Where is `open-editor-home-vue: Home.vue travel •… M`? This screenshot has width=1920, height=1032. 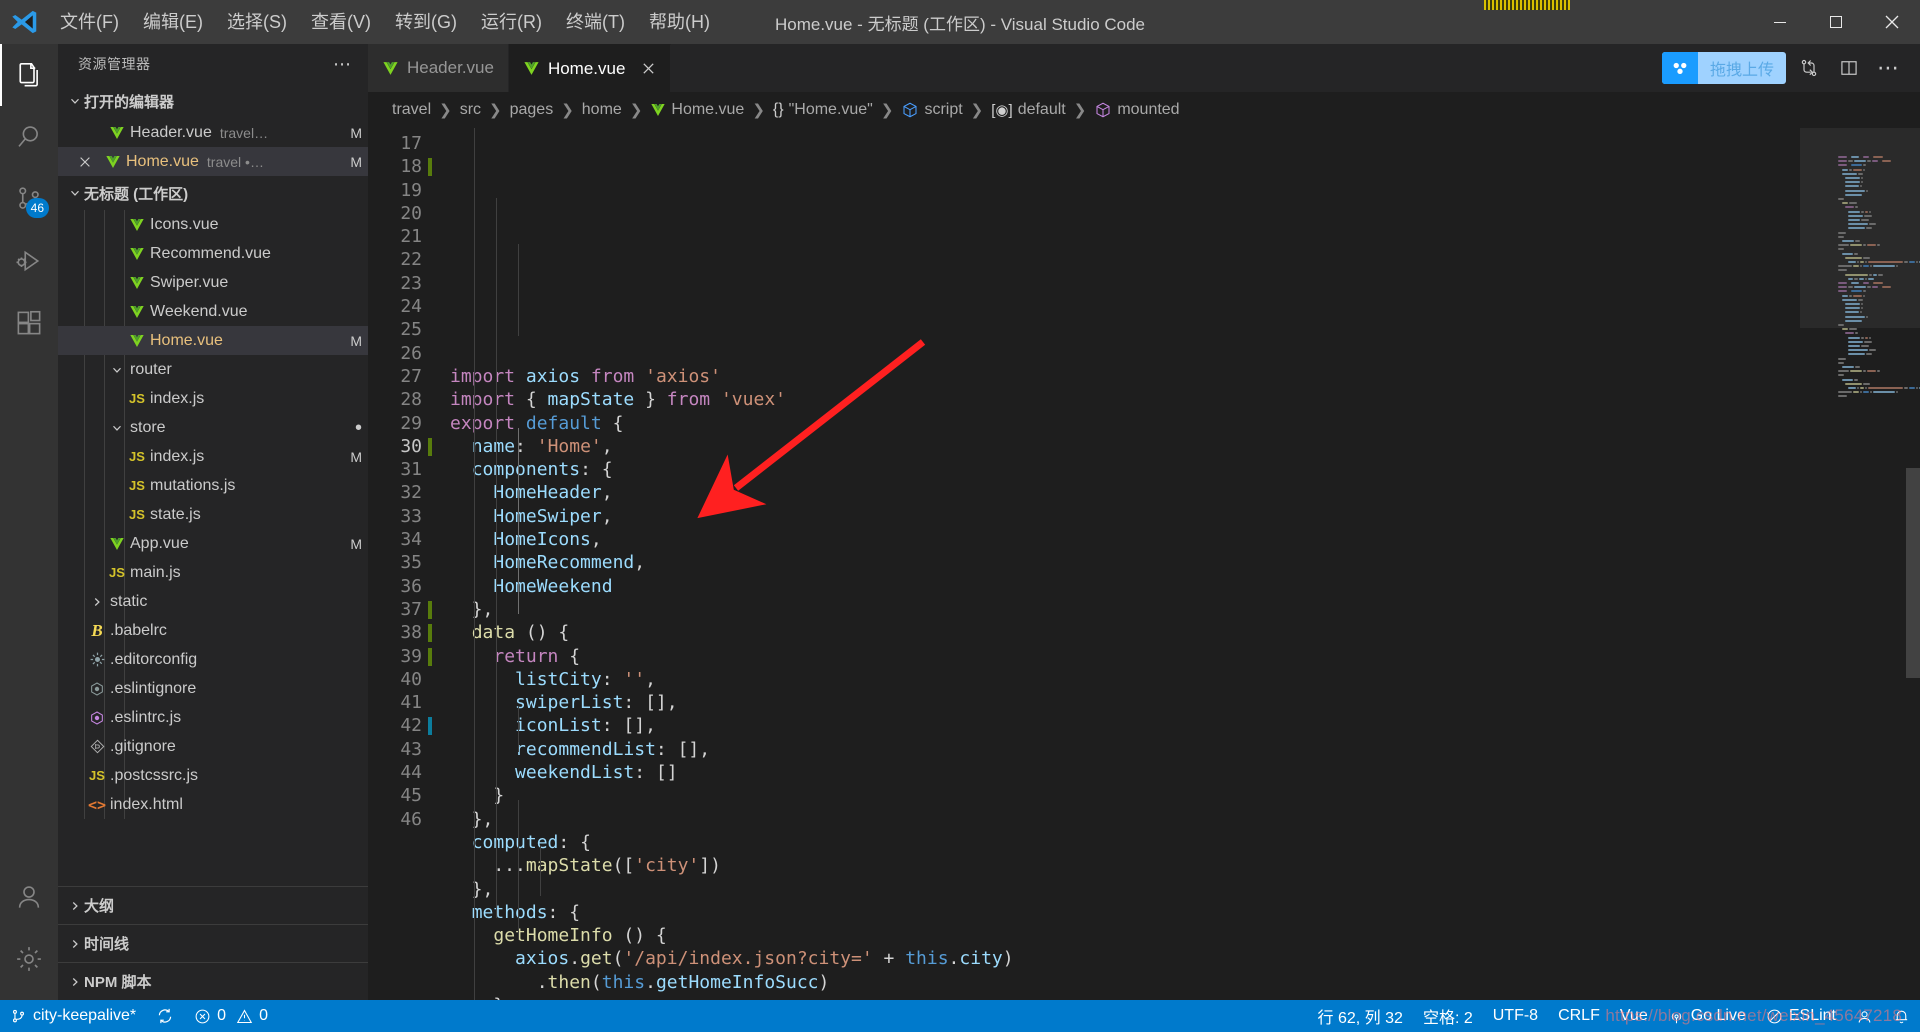
open-editor-home-vue: Home.vue travel •… M is located at coordinates (213, 161).